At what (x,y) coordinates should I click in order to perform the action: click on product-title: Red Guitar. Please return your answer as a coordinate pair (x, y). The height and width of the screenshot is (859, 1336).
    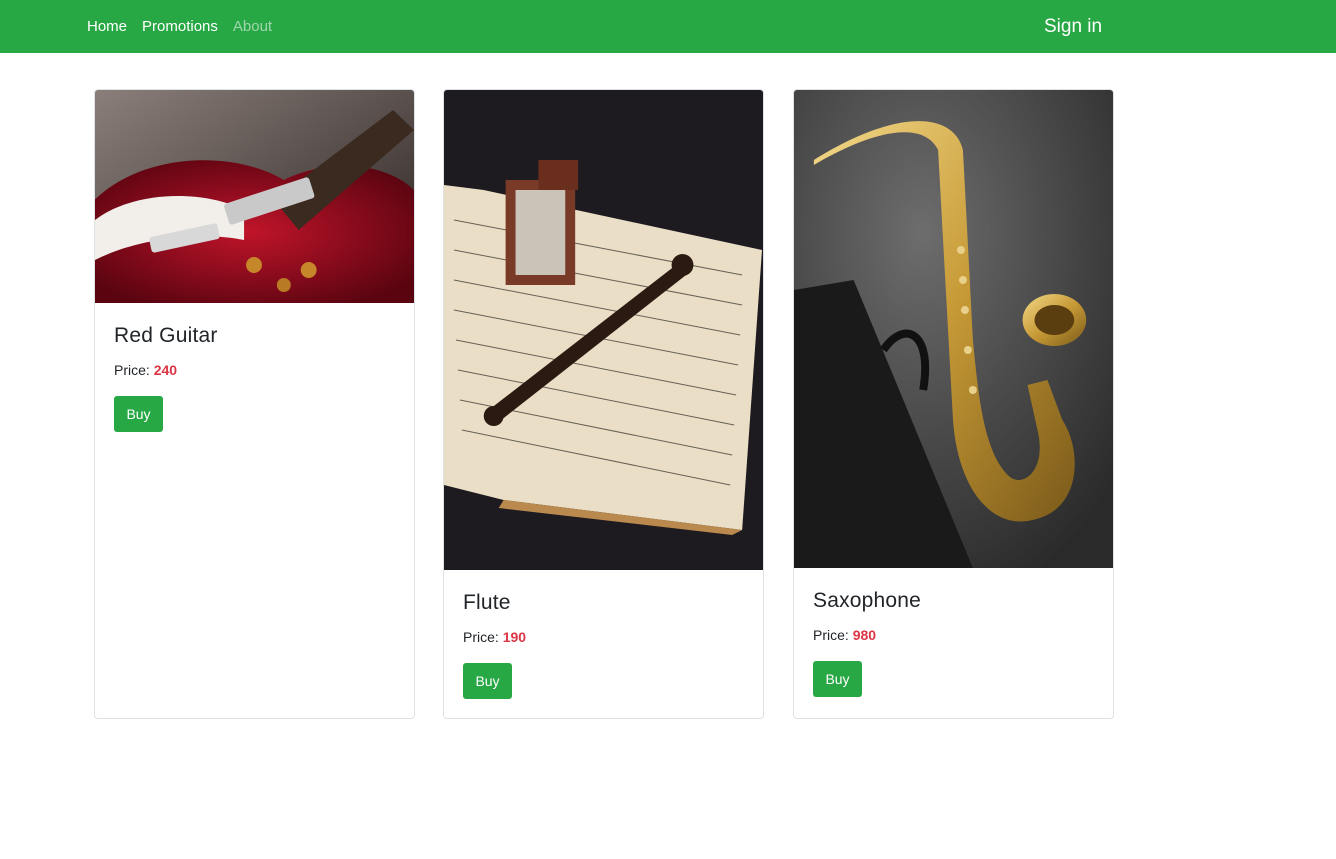
    Looking at the image, I should click on (166, 335).